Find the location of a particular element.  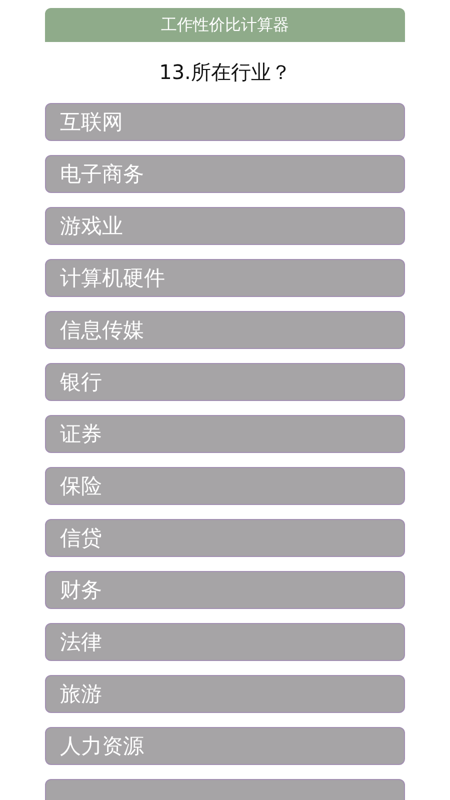

option-button: 旅游 is located at coordinates (225, 694).